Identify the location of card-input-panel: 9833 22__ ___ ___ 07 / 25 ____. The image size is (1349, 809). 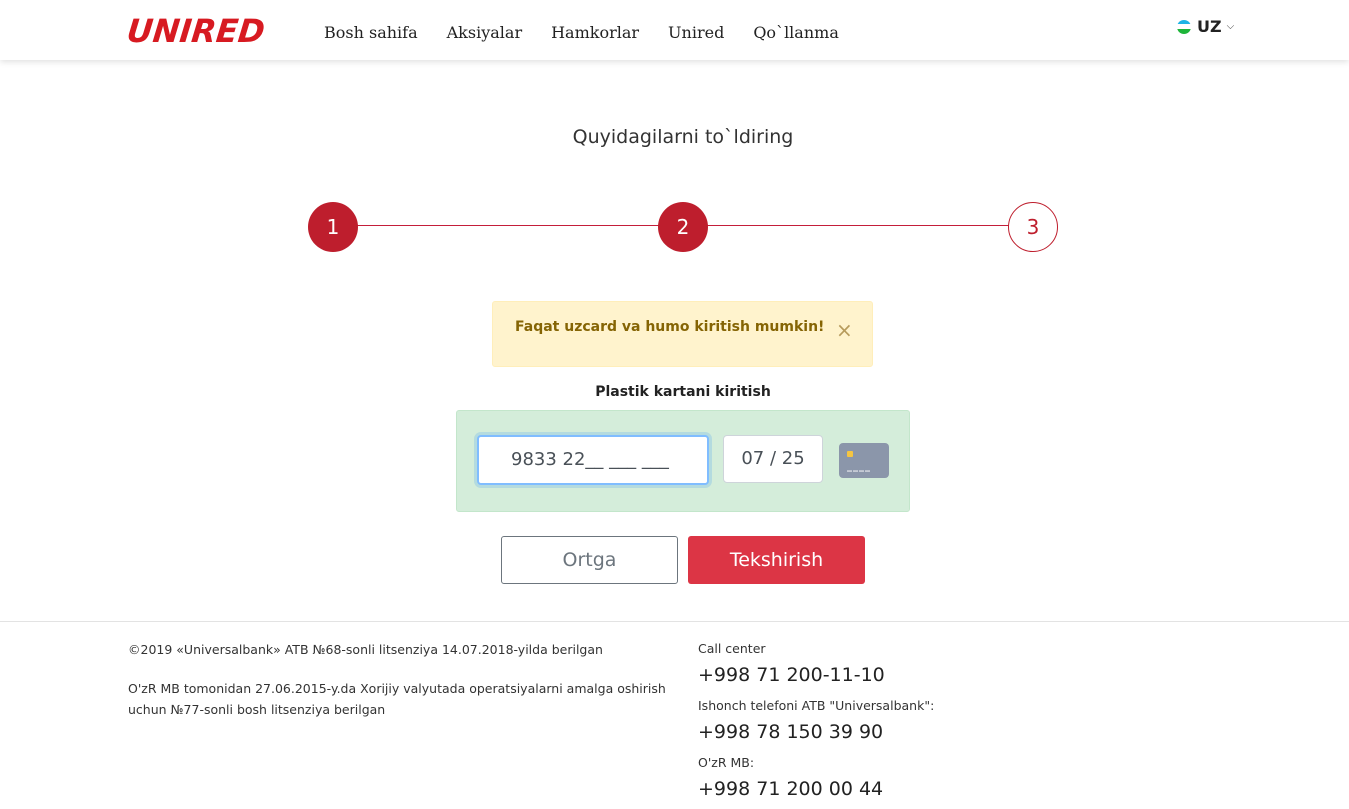
(683, 461).